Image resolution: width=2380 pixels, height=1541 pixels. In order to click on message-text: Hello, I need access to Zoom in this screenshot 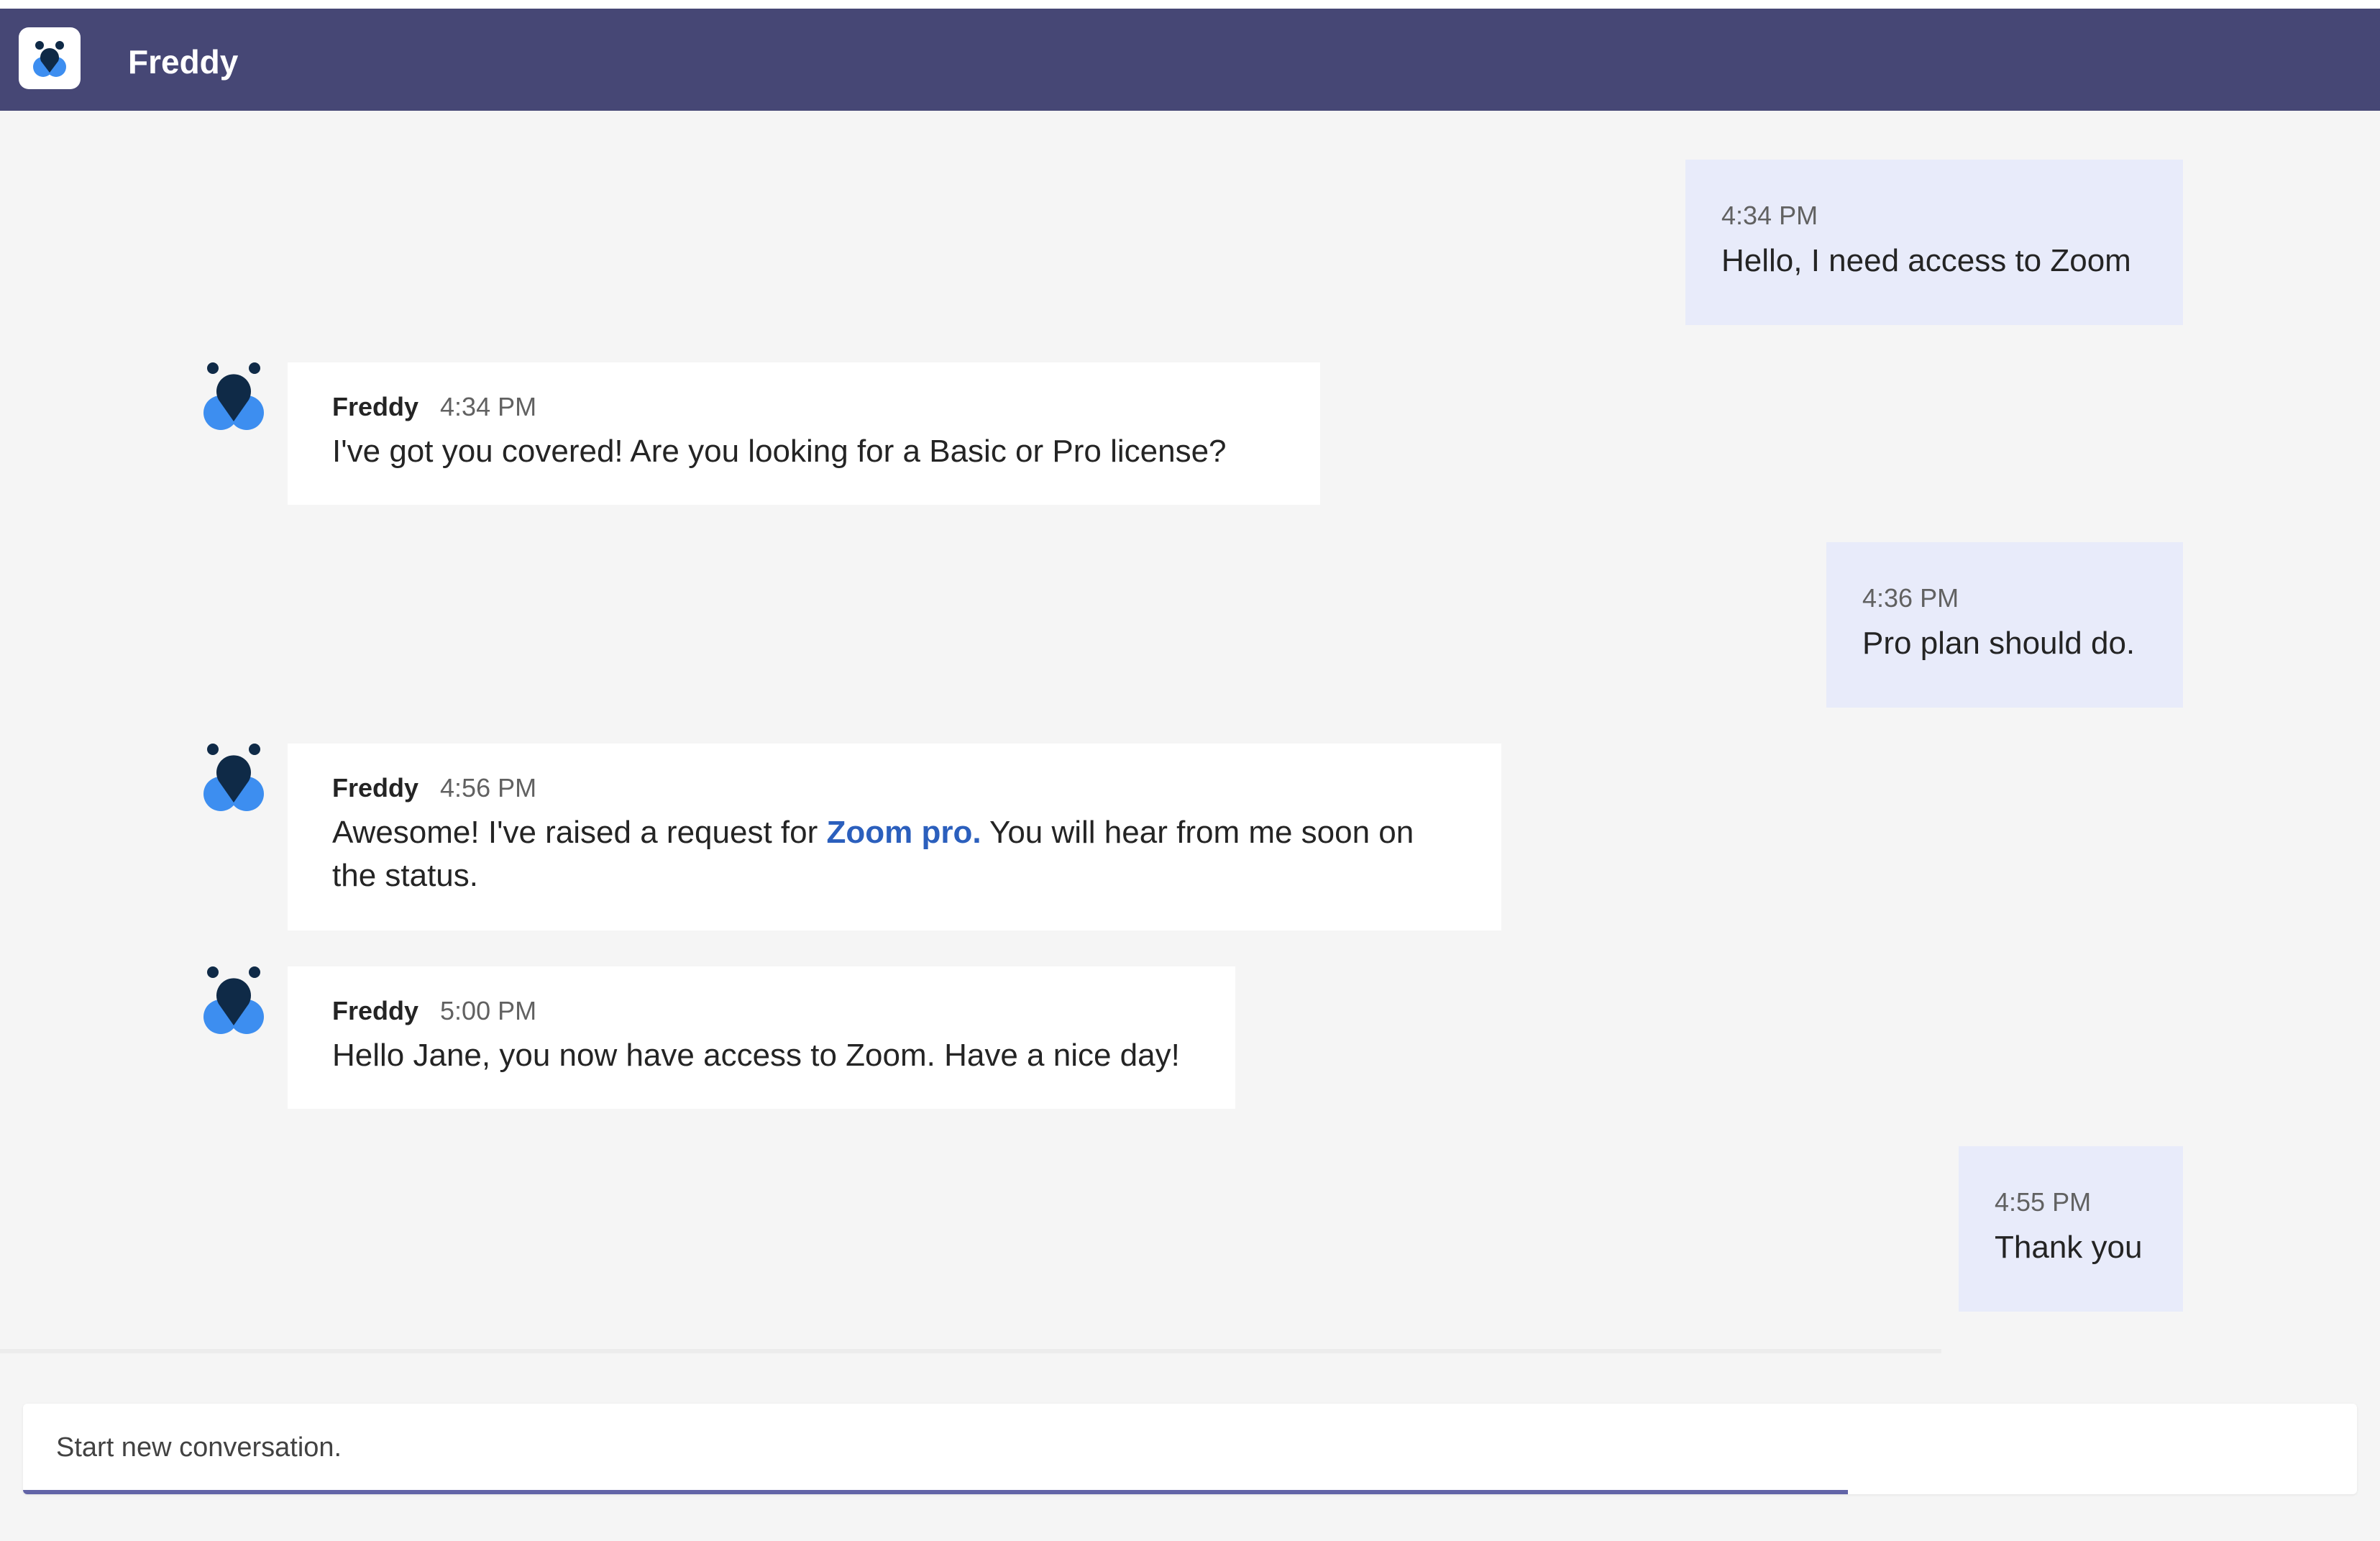, I will do `click(1926, 260)`.